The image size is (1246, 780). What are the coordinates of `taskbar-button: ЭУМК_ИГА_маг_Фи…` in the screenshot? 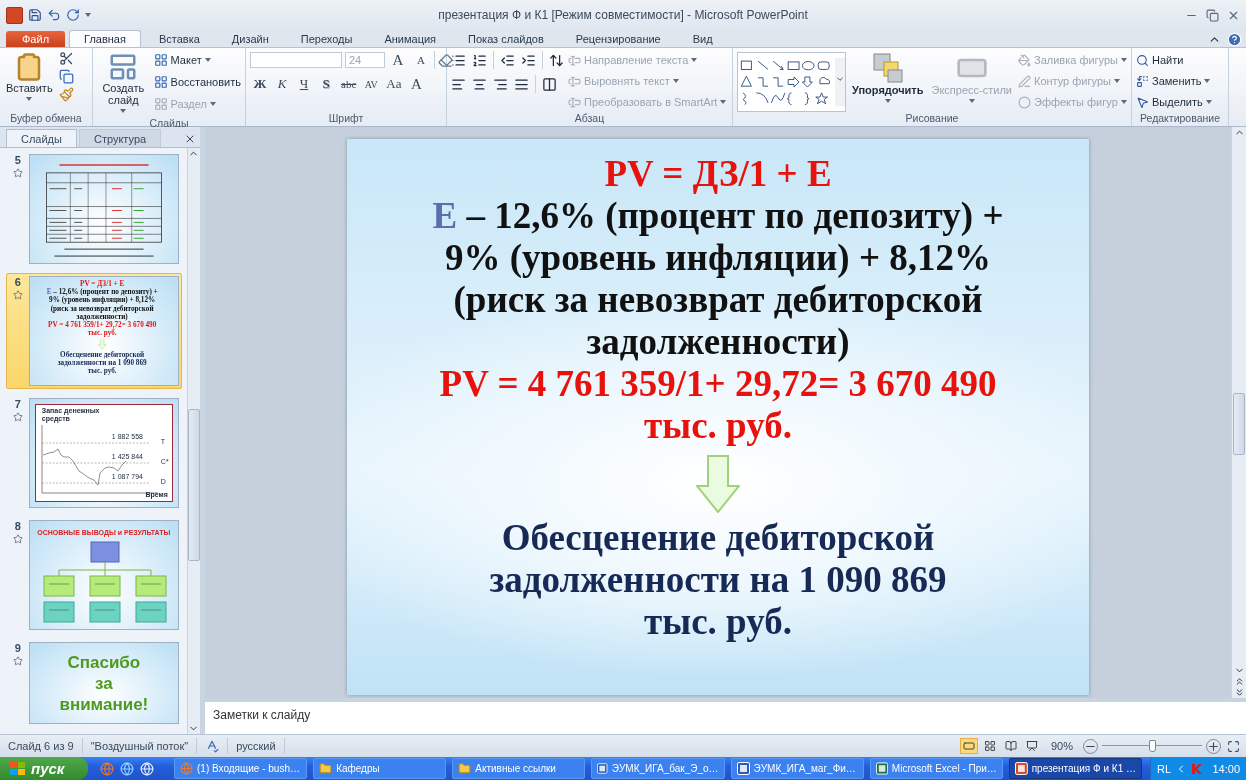 It's located at (797, 768).